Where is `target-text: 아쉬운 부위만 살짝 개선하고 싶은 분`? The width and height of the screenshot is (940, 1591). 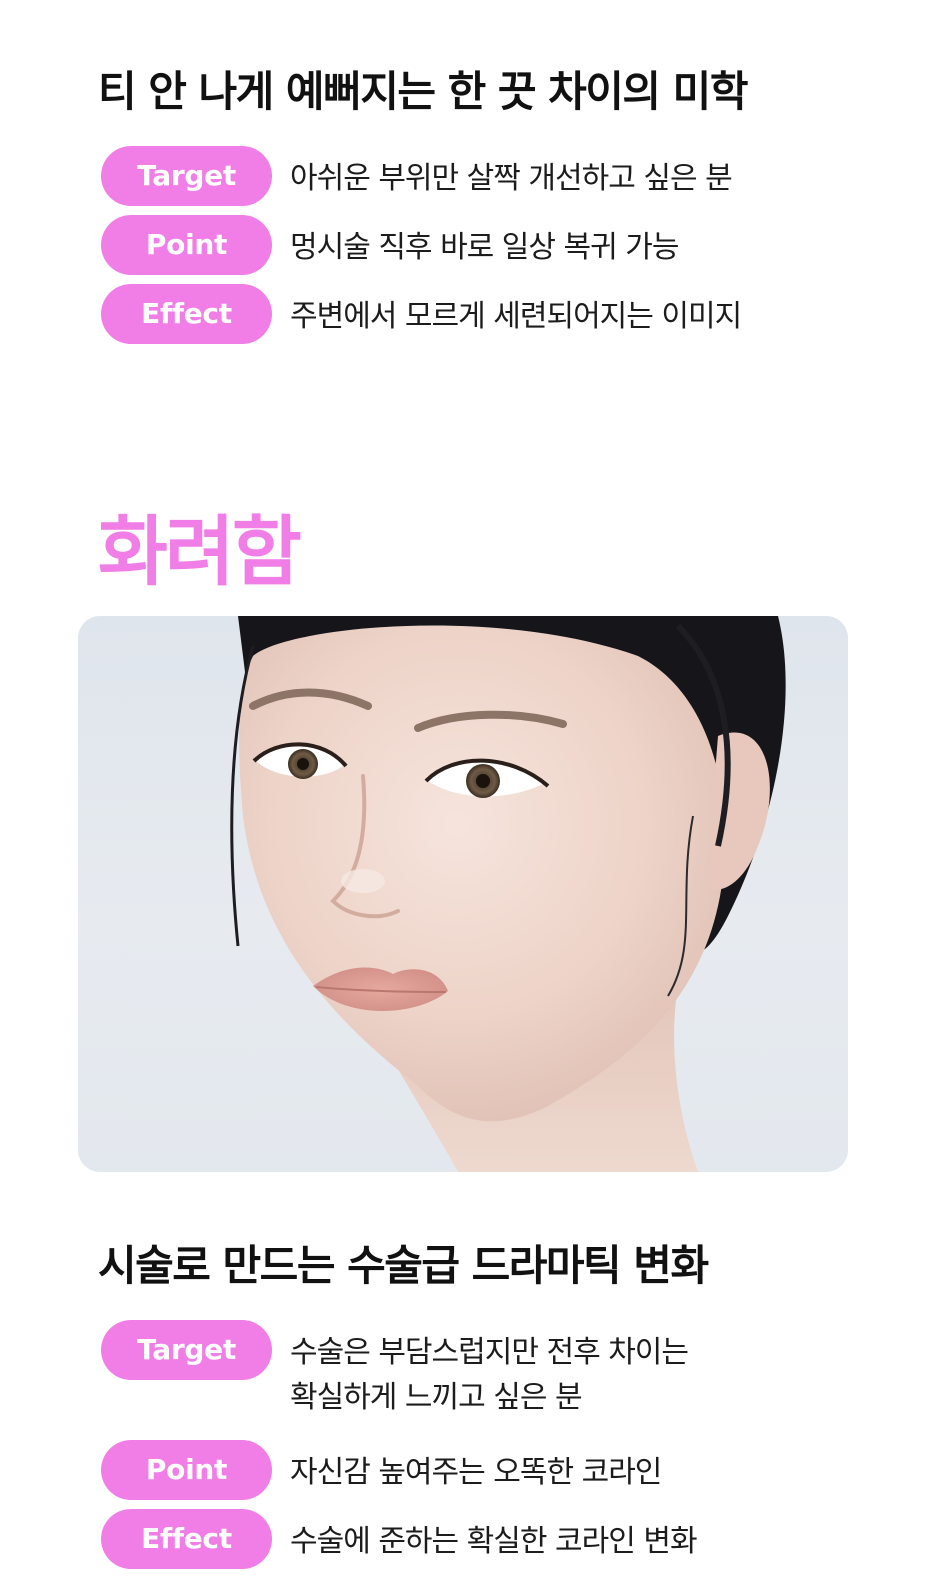 target-text: 아쉬운 부위만 살짝 개선하고 싶은 분 is located at coordinates (511, 178).